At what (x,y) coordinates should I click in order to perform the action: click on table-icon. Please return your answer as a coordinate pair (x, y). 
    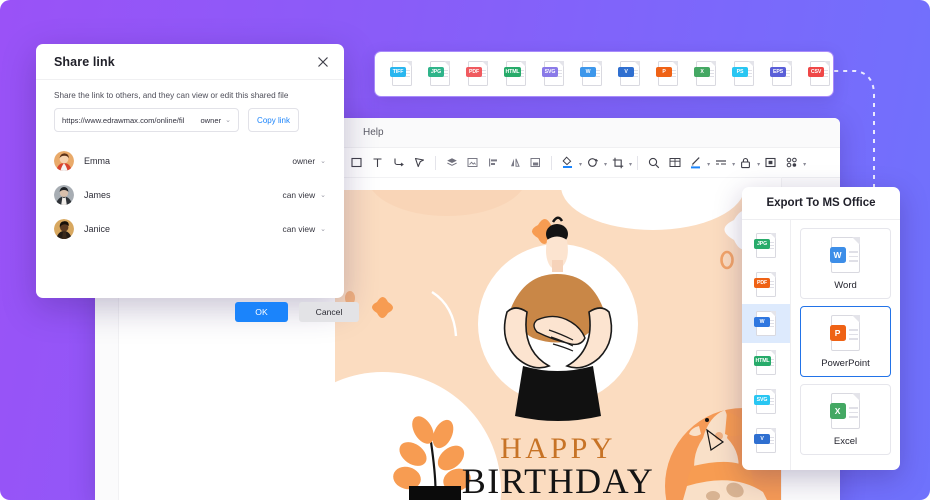
    Looking at the image, I should click on (674, 163).